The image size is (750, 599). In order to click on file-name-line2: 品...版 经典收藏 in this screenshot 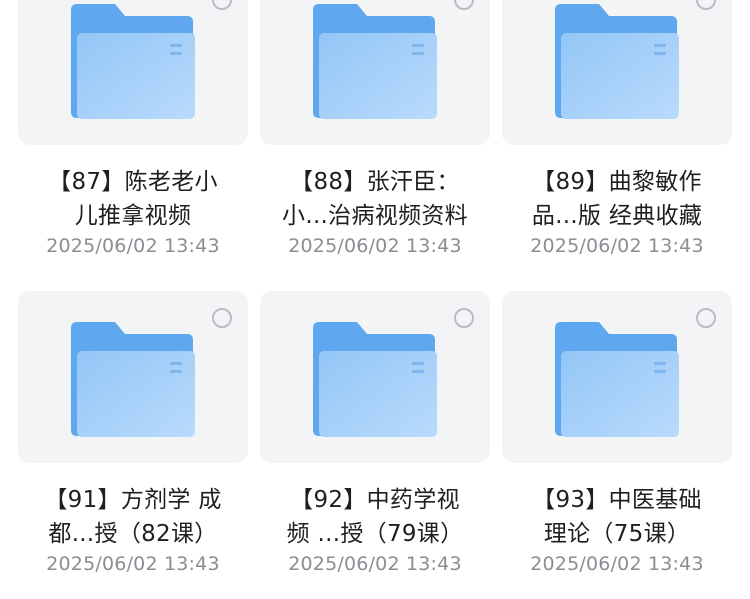, I will do `click(617, 216)`.